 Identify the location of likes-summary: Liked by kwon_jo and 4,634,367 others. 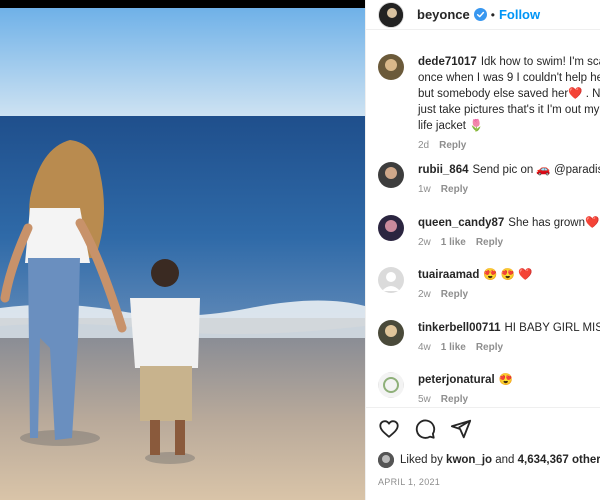
(489, 460).